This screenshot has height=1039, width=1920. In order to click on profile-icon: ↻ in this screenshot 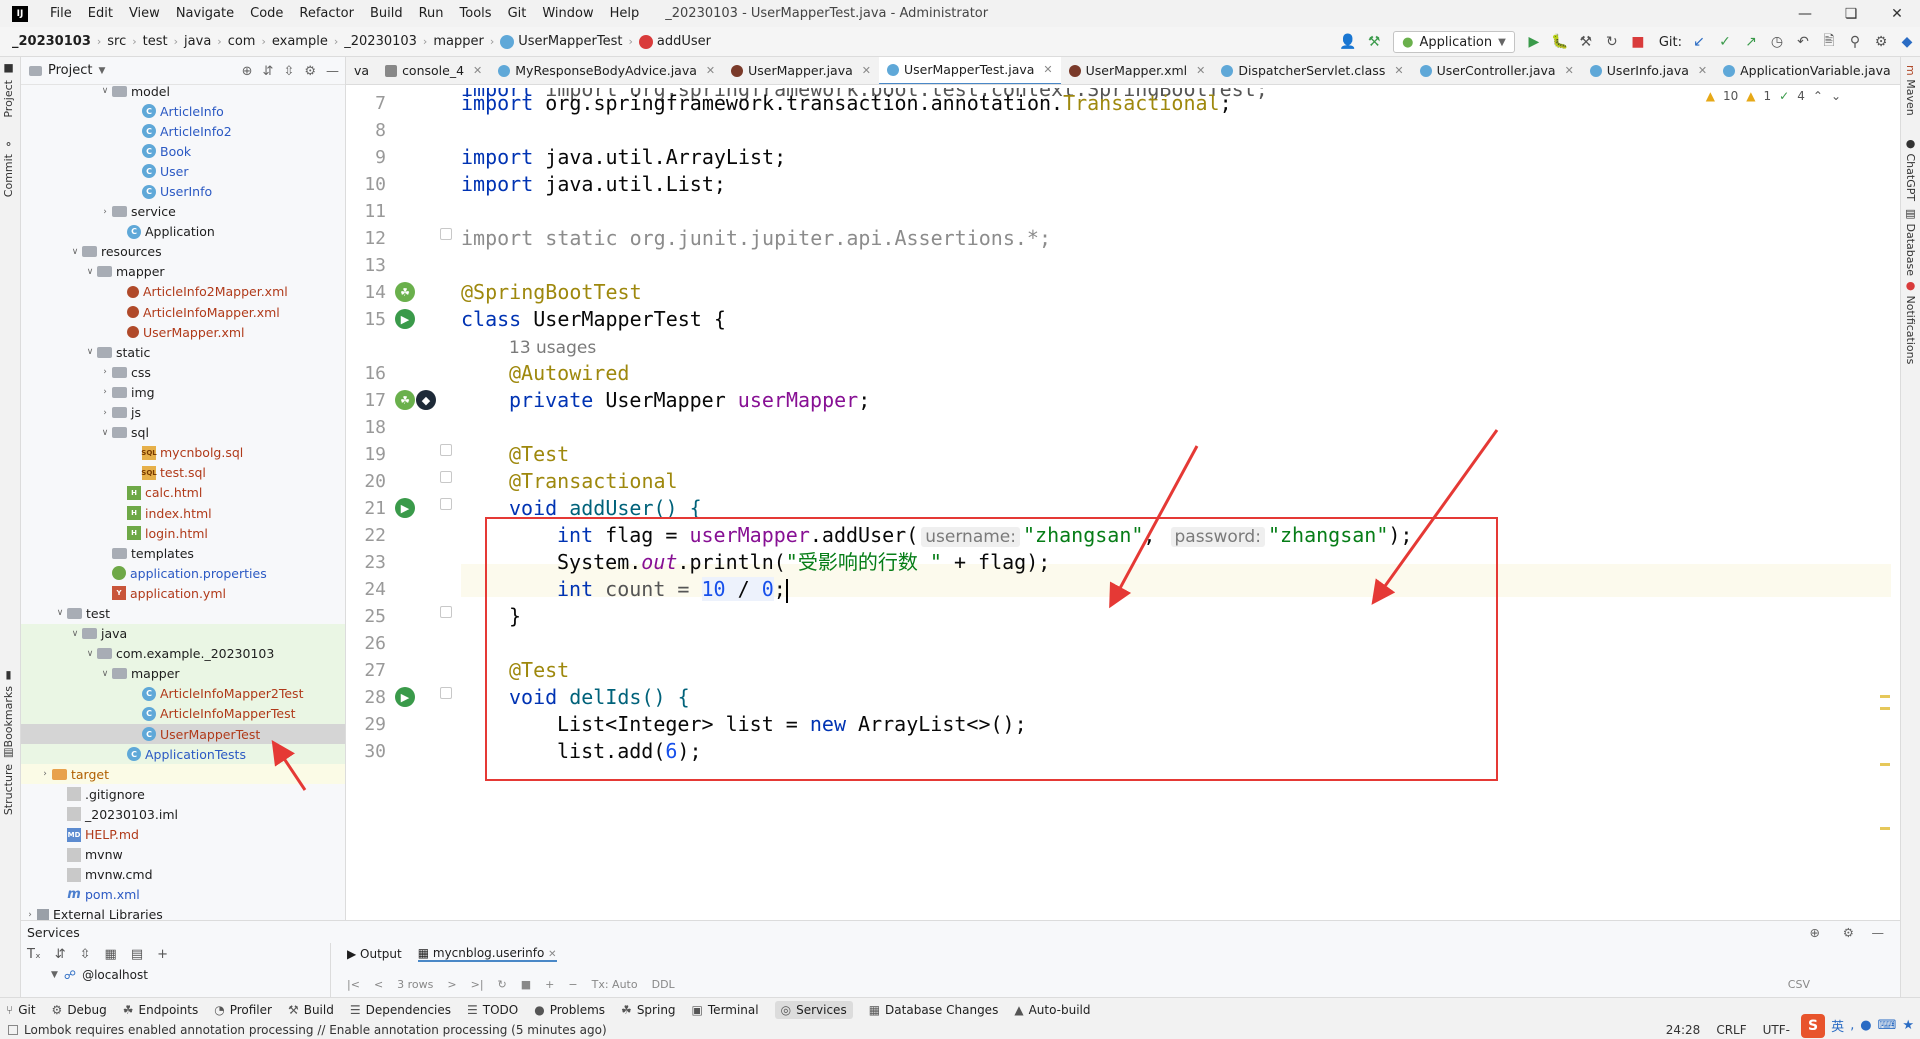, I will do `click(1612, 42)`.